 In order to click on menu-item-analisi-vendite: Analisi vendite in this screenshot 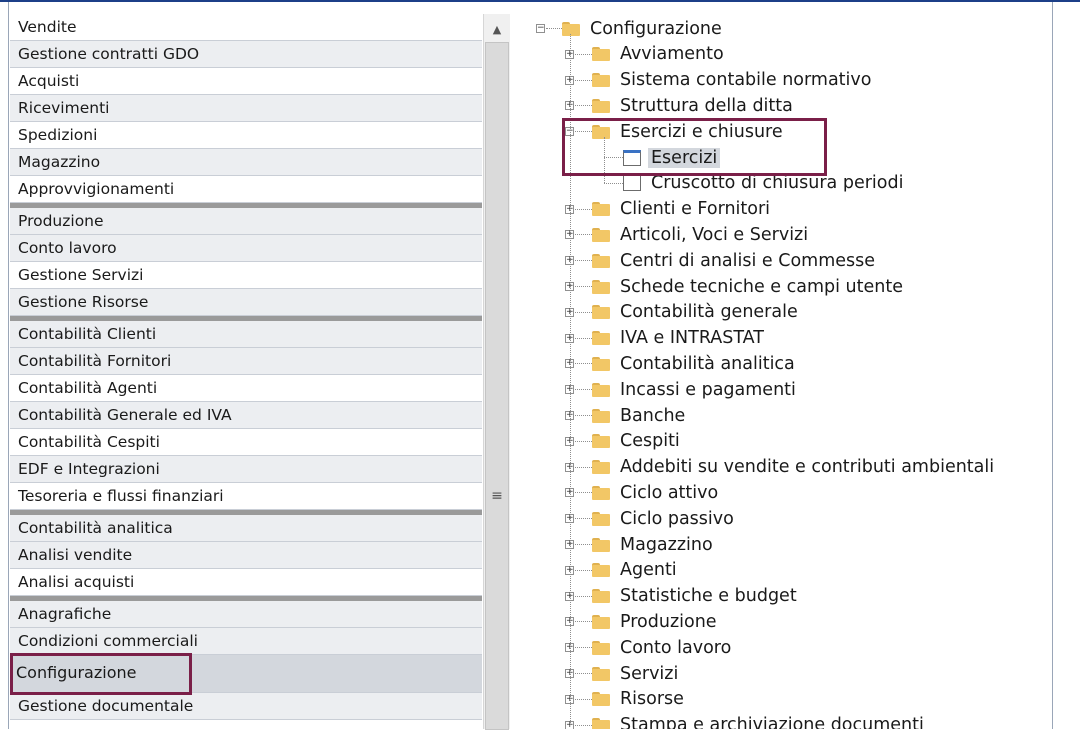, I will do `click(246, 555)`.